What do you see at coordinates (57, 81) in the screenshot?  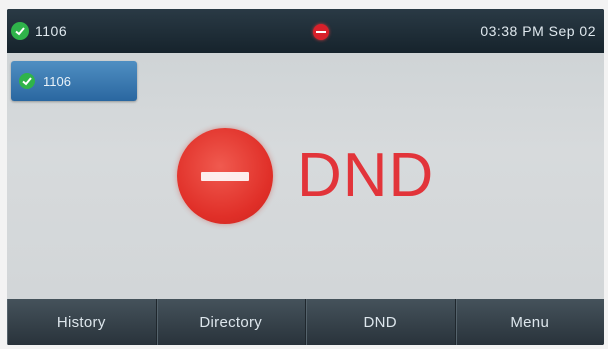 I see `line-key-label: 1106` at bounding box center [57, 81].